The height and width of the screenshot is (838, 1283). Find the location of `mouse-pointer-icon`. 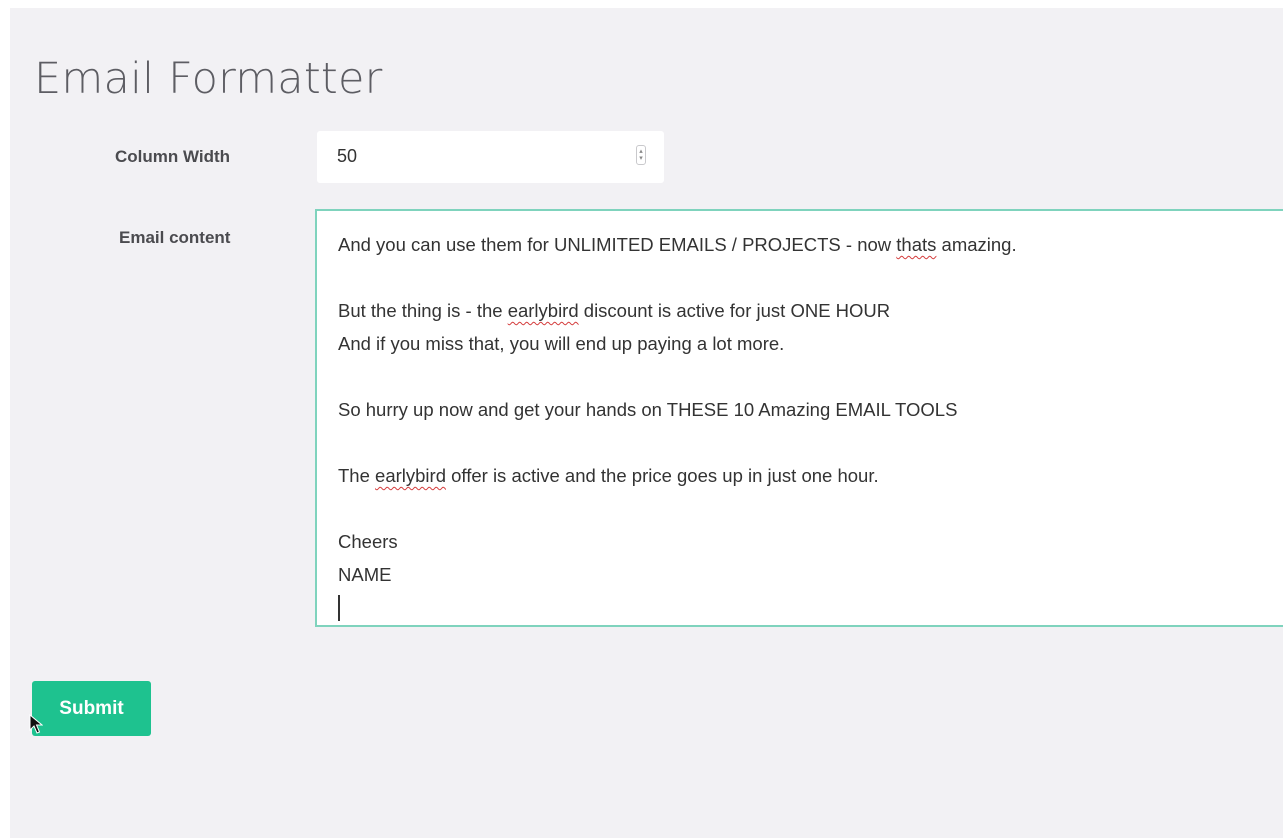

mouse-pointer-icon is located at coordinates (36, 724).